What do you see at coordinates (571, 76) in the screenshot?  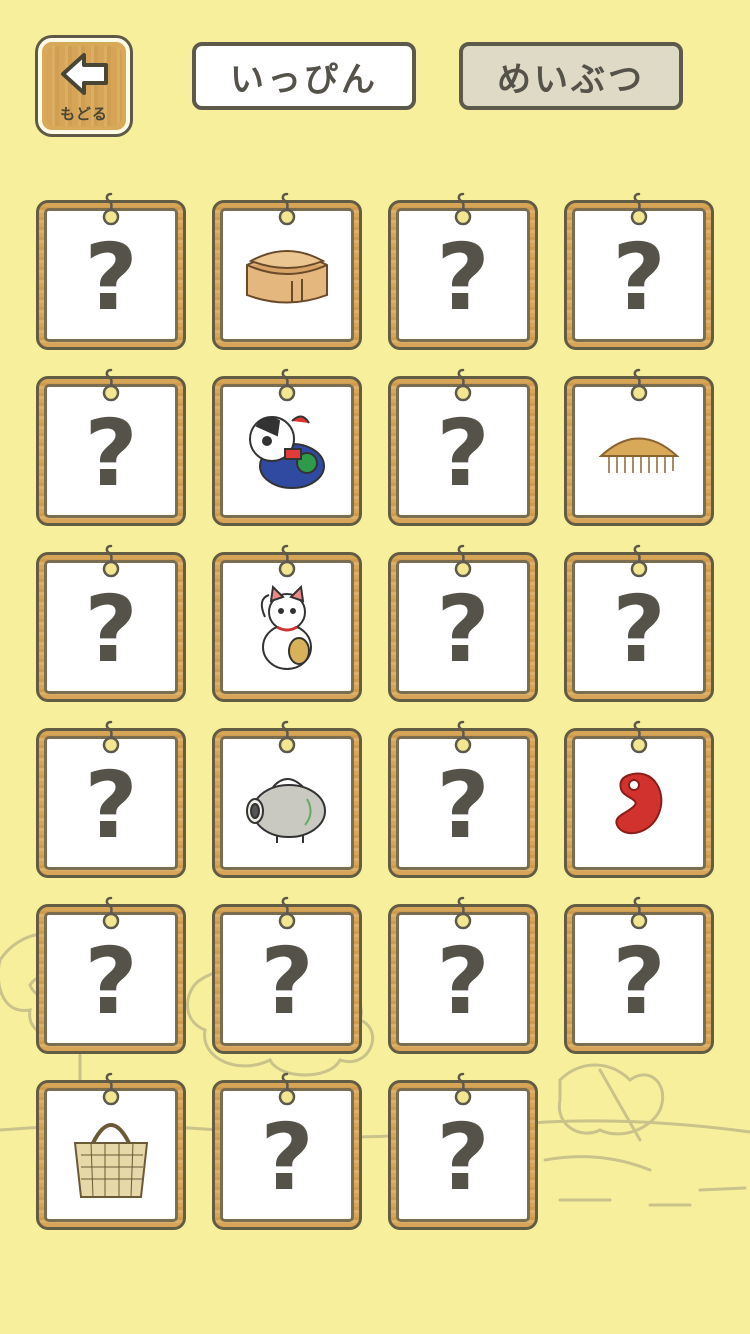 I see `tab-meibutsu: めいぶつ` at bounding box center [571, 76].